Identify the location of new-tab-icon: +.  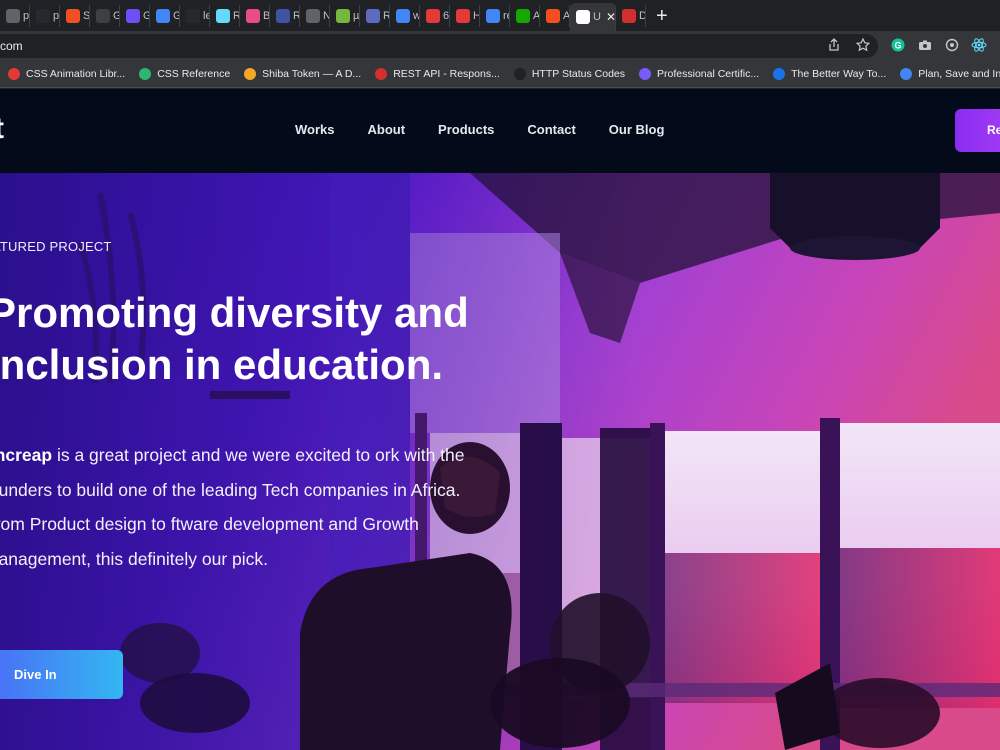
(662, 16).